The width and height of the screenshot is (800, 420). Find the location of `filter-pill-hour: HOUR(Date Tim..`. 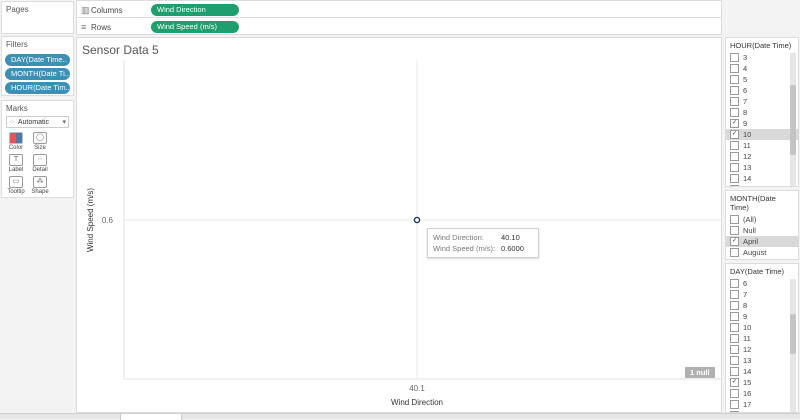

filter-pill-hour: HOUR(Date Tim.. is located at coordinates (37, 88).